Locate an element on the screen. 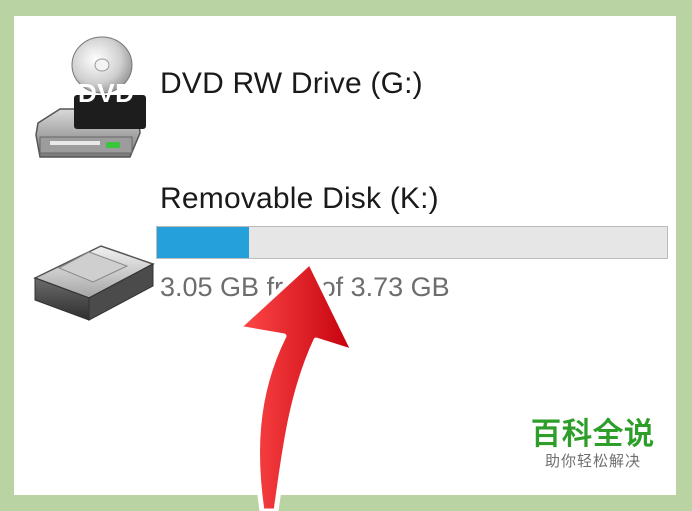 The width and height of the screenshot is (692, 511). watermark: 百科全说 助你轻松解决 is located at coordinates (593, 445).